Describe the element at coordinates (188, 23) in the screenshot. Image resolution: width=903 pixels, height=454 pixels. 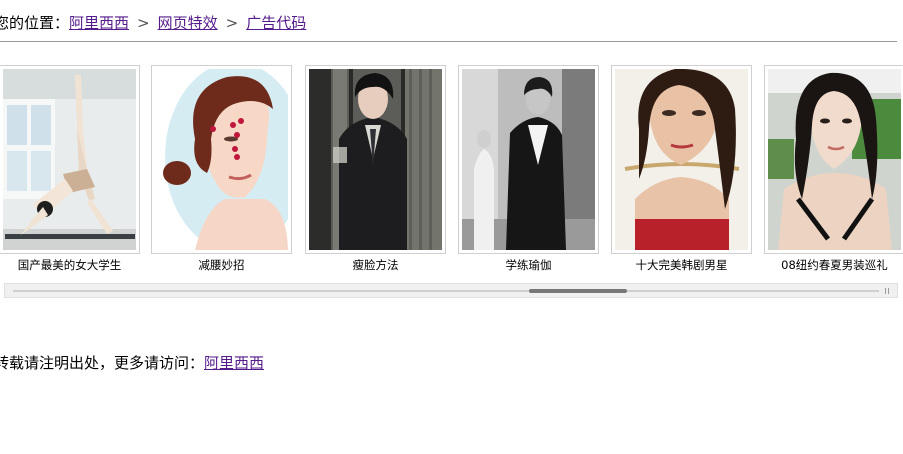
I see `breadcrumb-link-effects: 网页特效` at that location.